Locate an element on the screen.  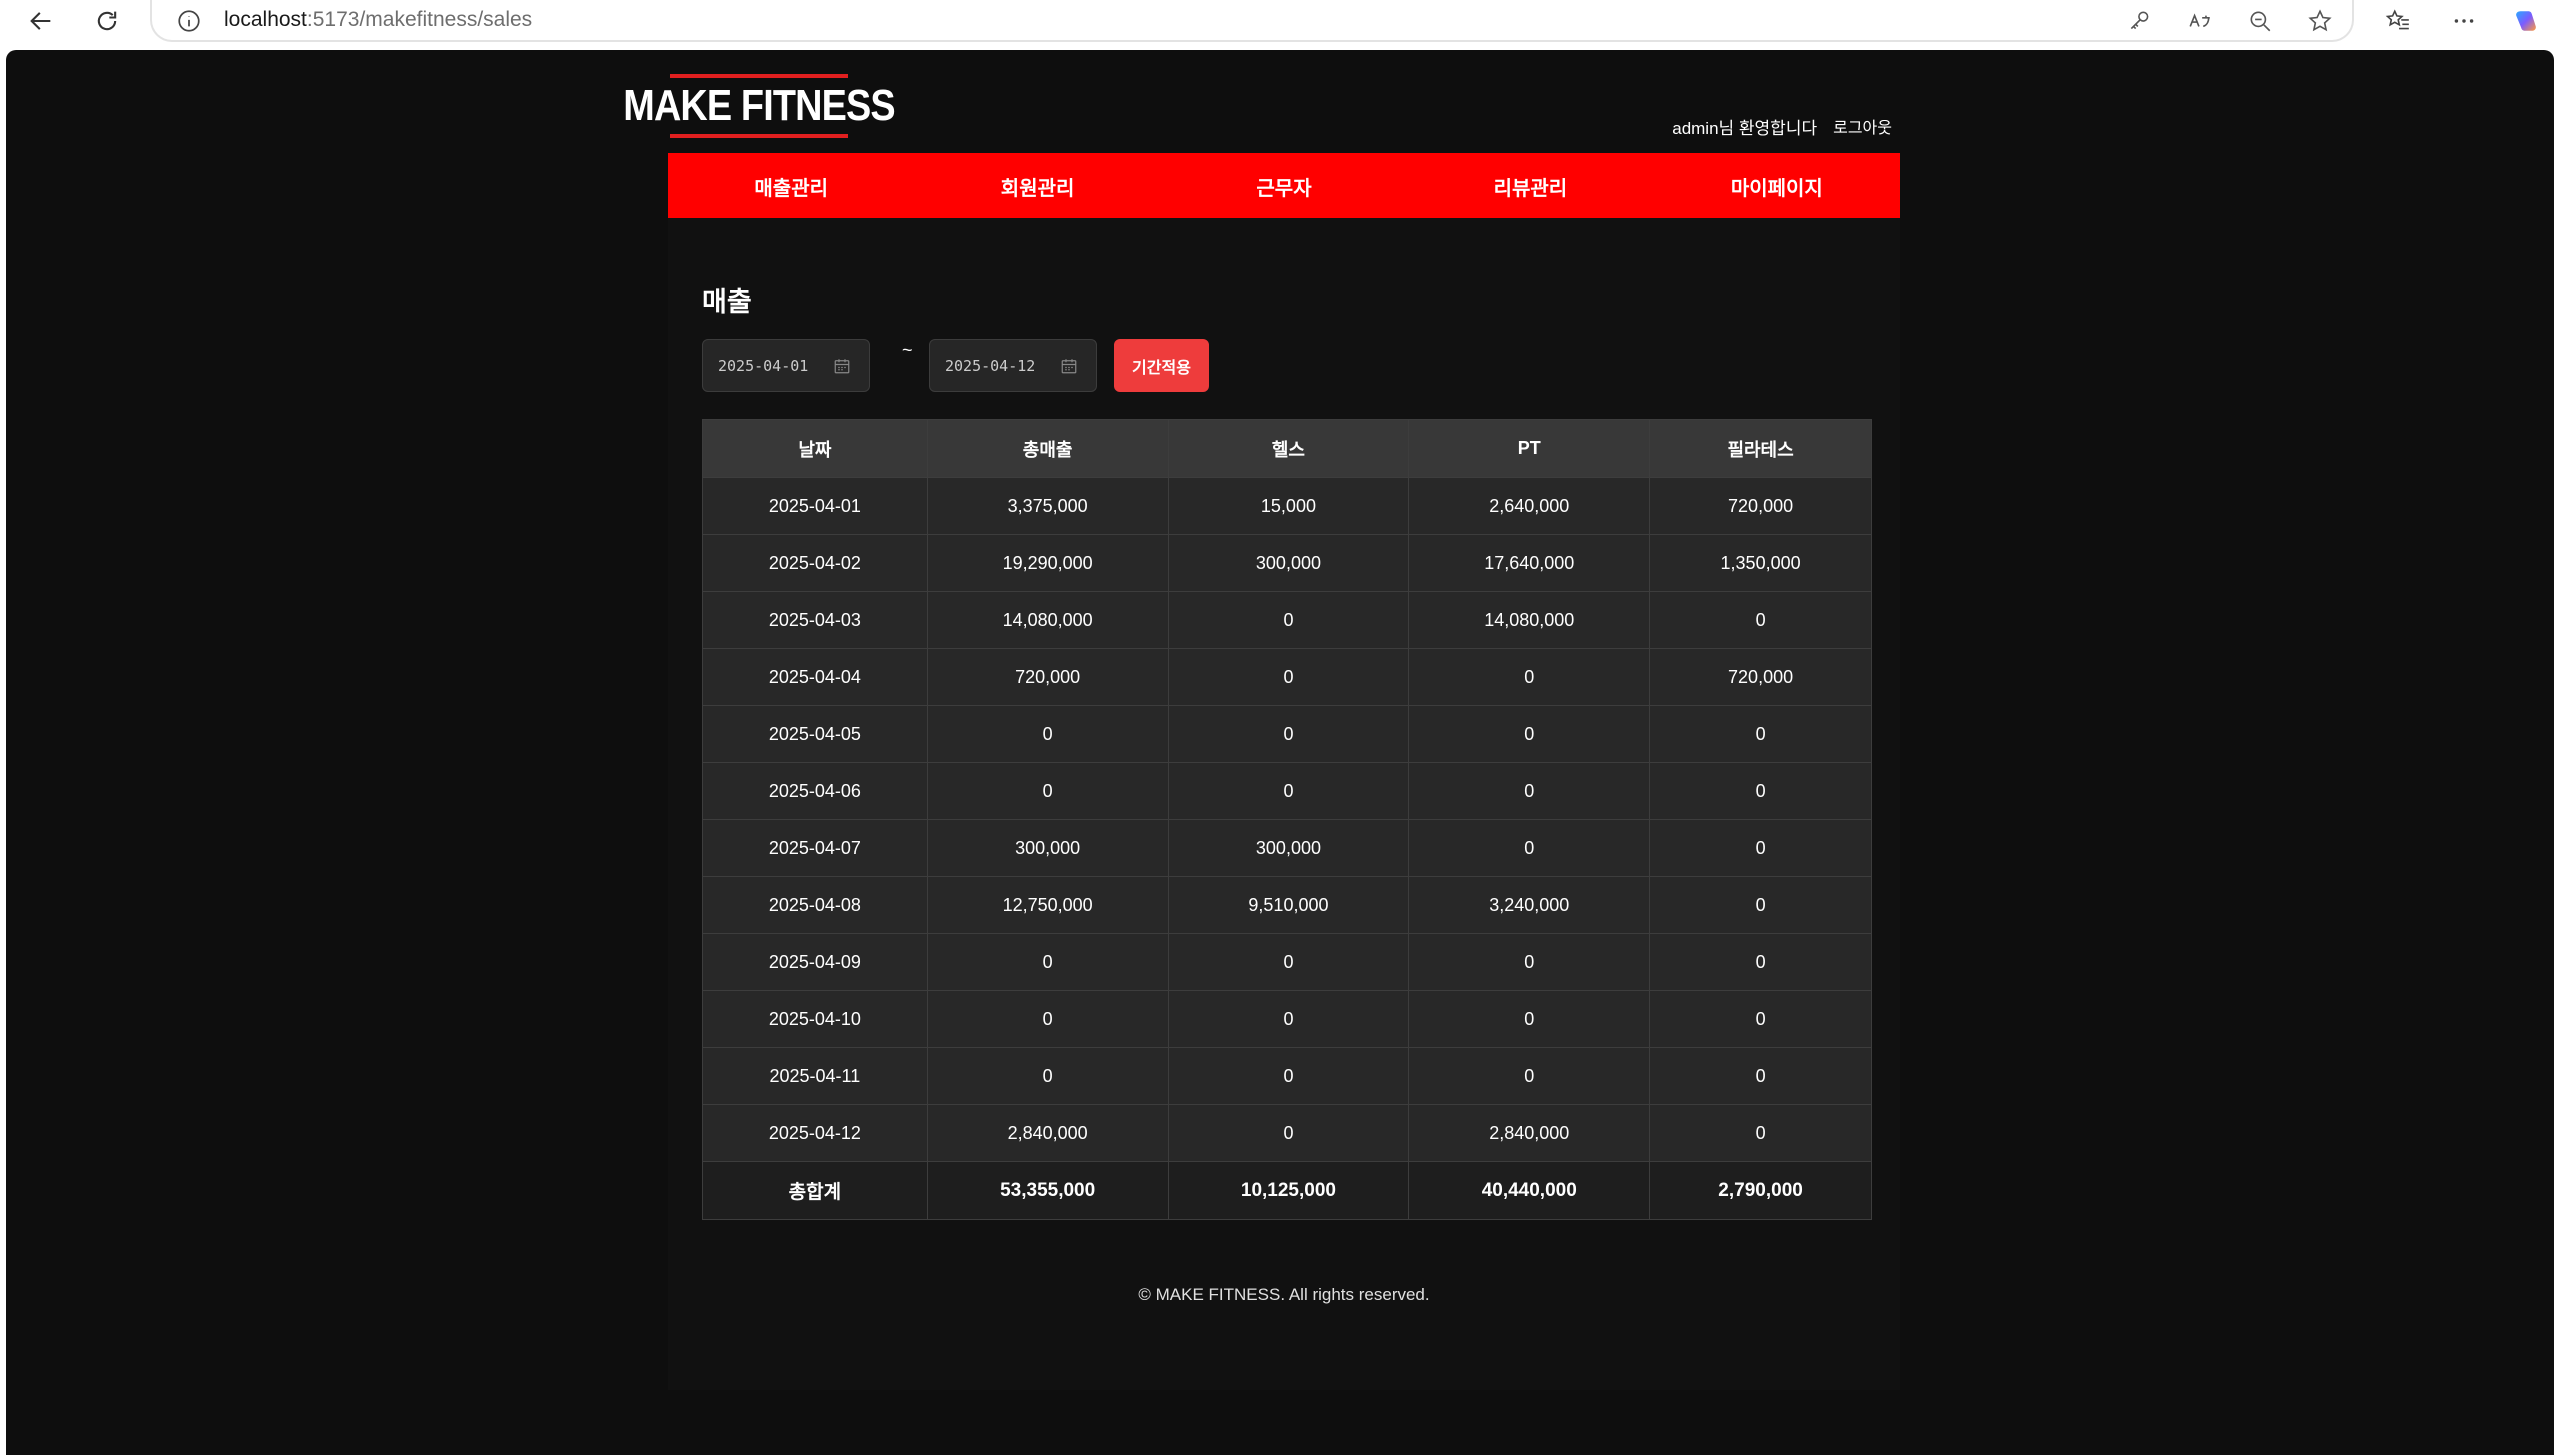
menu-item-mypage: 마이페이지 is located at coordinates (1777, 186).